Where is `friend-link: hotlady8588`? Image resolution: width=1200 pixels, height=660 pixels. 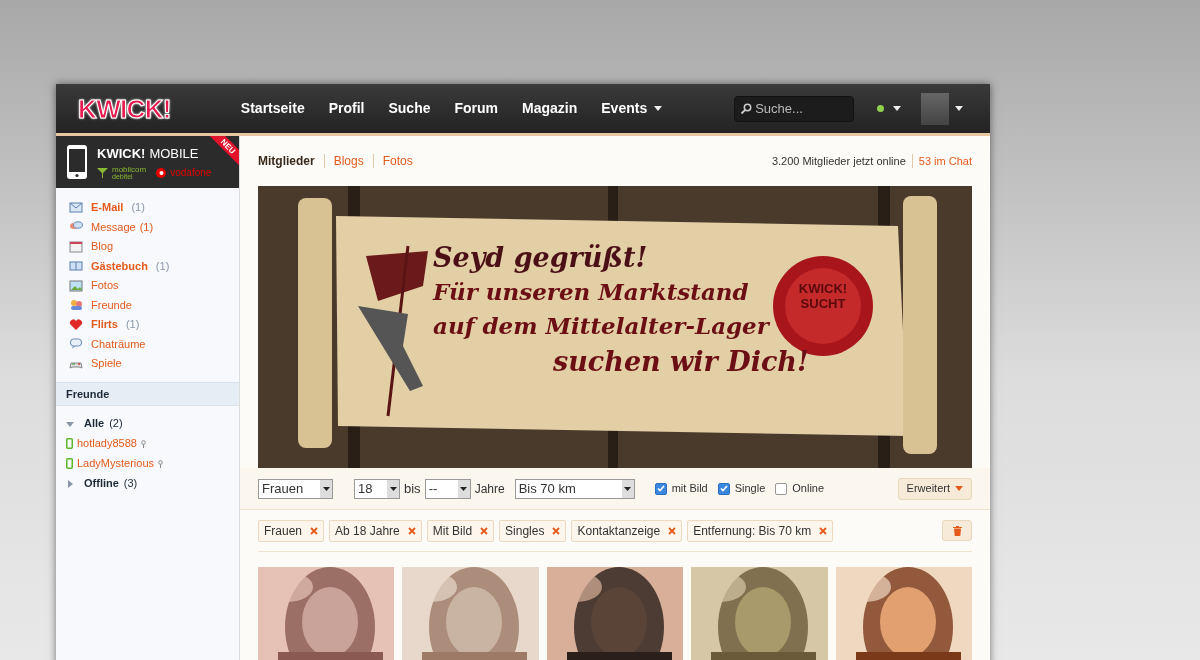
friend-link: hotlady8588 is located at coordinates (107, 443).